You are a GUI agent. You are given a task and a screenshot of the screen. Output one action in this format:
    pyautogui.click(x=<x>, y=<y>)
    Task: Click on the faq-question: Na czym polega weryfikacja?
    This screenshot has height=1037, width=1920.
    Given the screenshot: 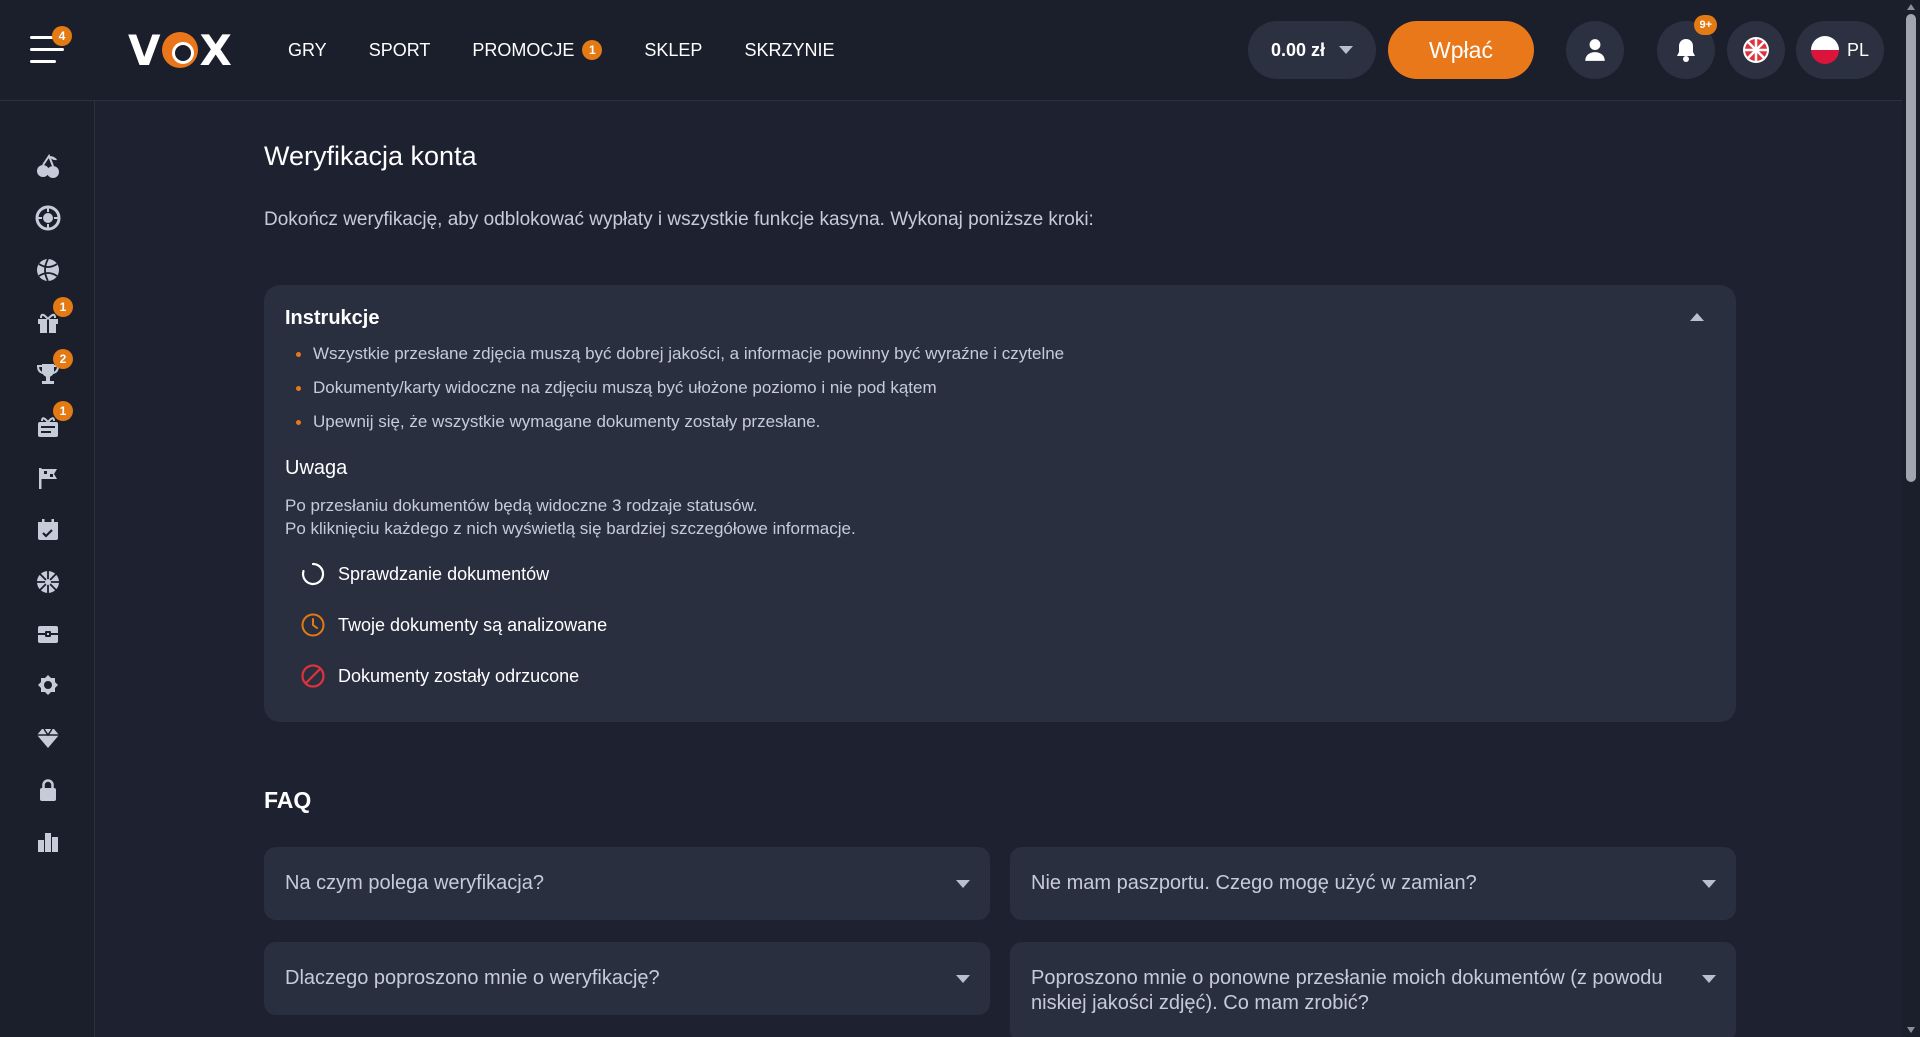 What is the action you would take?
    pyautogui.click(x=414, y=883)
    